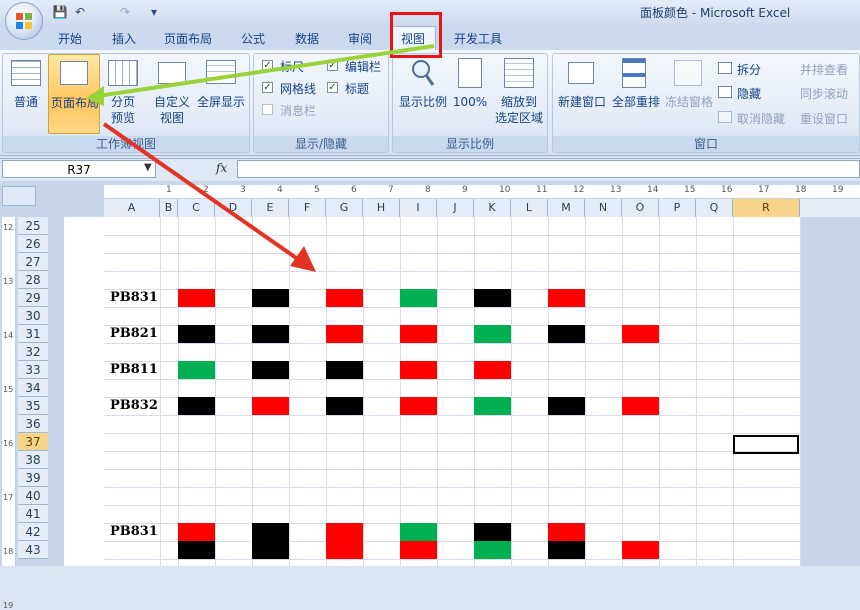 The height and width of the screenshot is (610, 860). Describe the element at coordinates (519, 92) in the screenshot. I see `zoom-to-selection-button: 缩放到 选定区域` at that location.